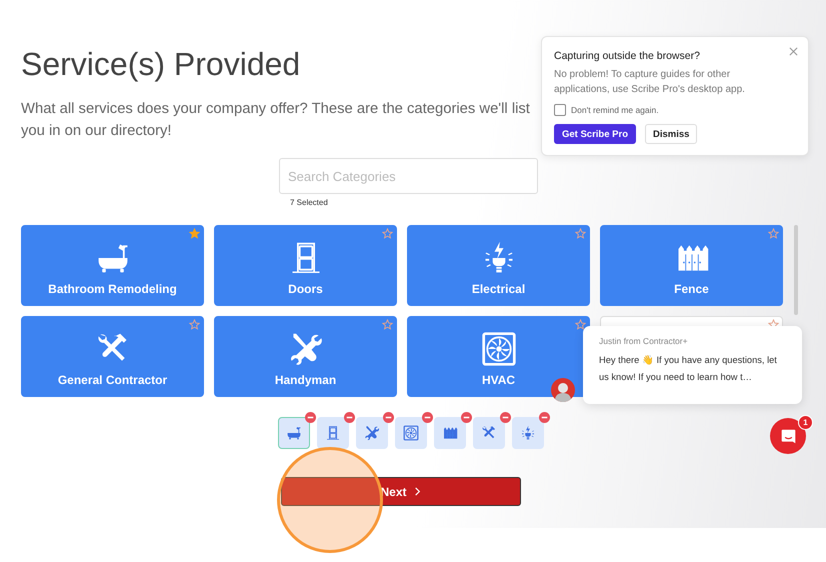  Describe the element at coordinates (796, 270) in the screenshot. I see `scrollbar` at that location.